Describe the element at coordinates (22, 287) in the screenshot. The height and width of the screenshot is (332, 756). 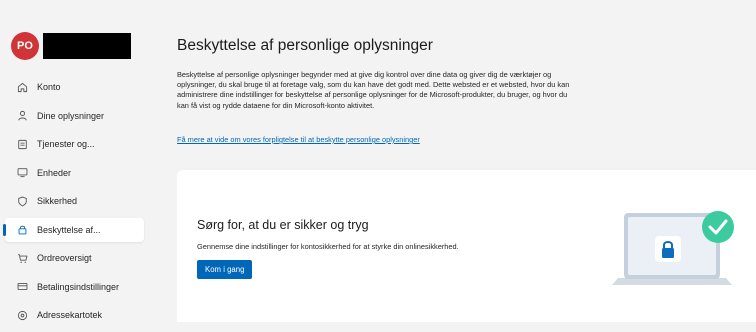
I see `credit-card-icon` at that location.